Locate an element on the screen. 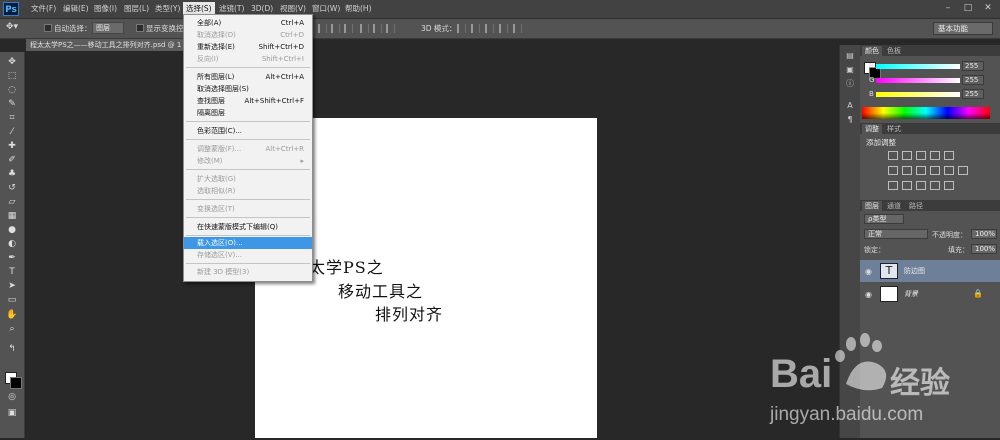 The width and height of the screenshot is (1000, 440). selective-color-icon is located at coordinates (949, 185).